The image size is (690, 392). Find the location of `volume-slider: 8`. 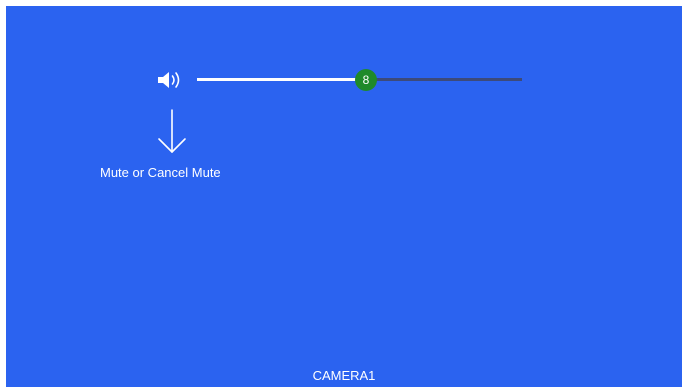

volume-slider: 8 is located at coordinates (359, 80).